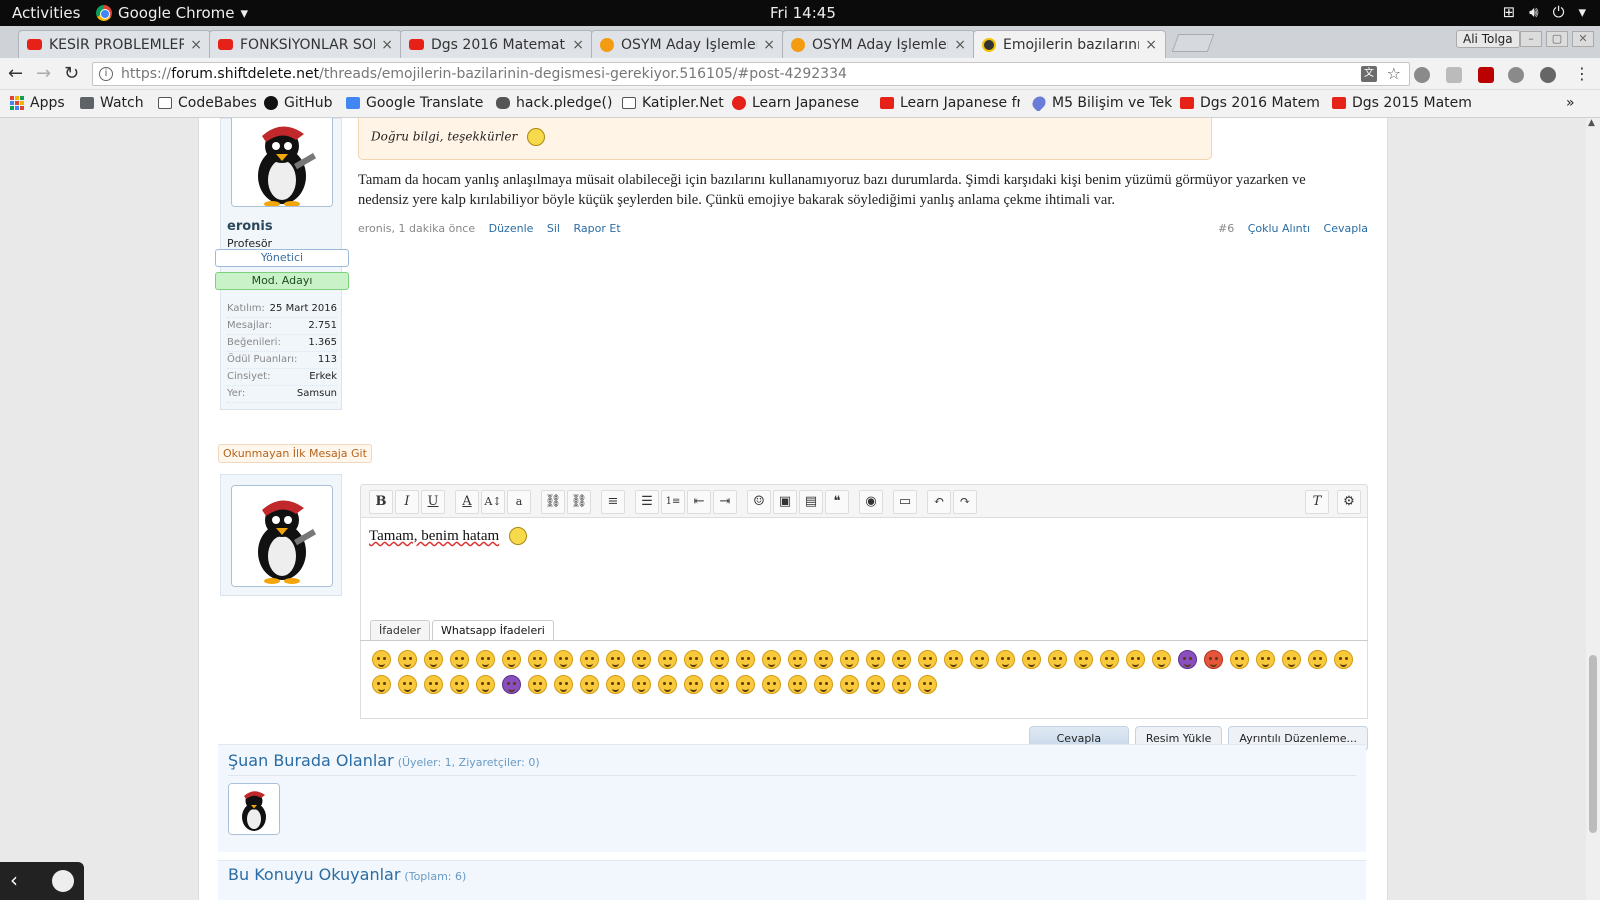 The width and height of the screenshot is (1600, 900). I want to click on font-color-icon: A, so click(467, 502).